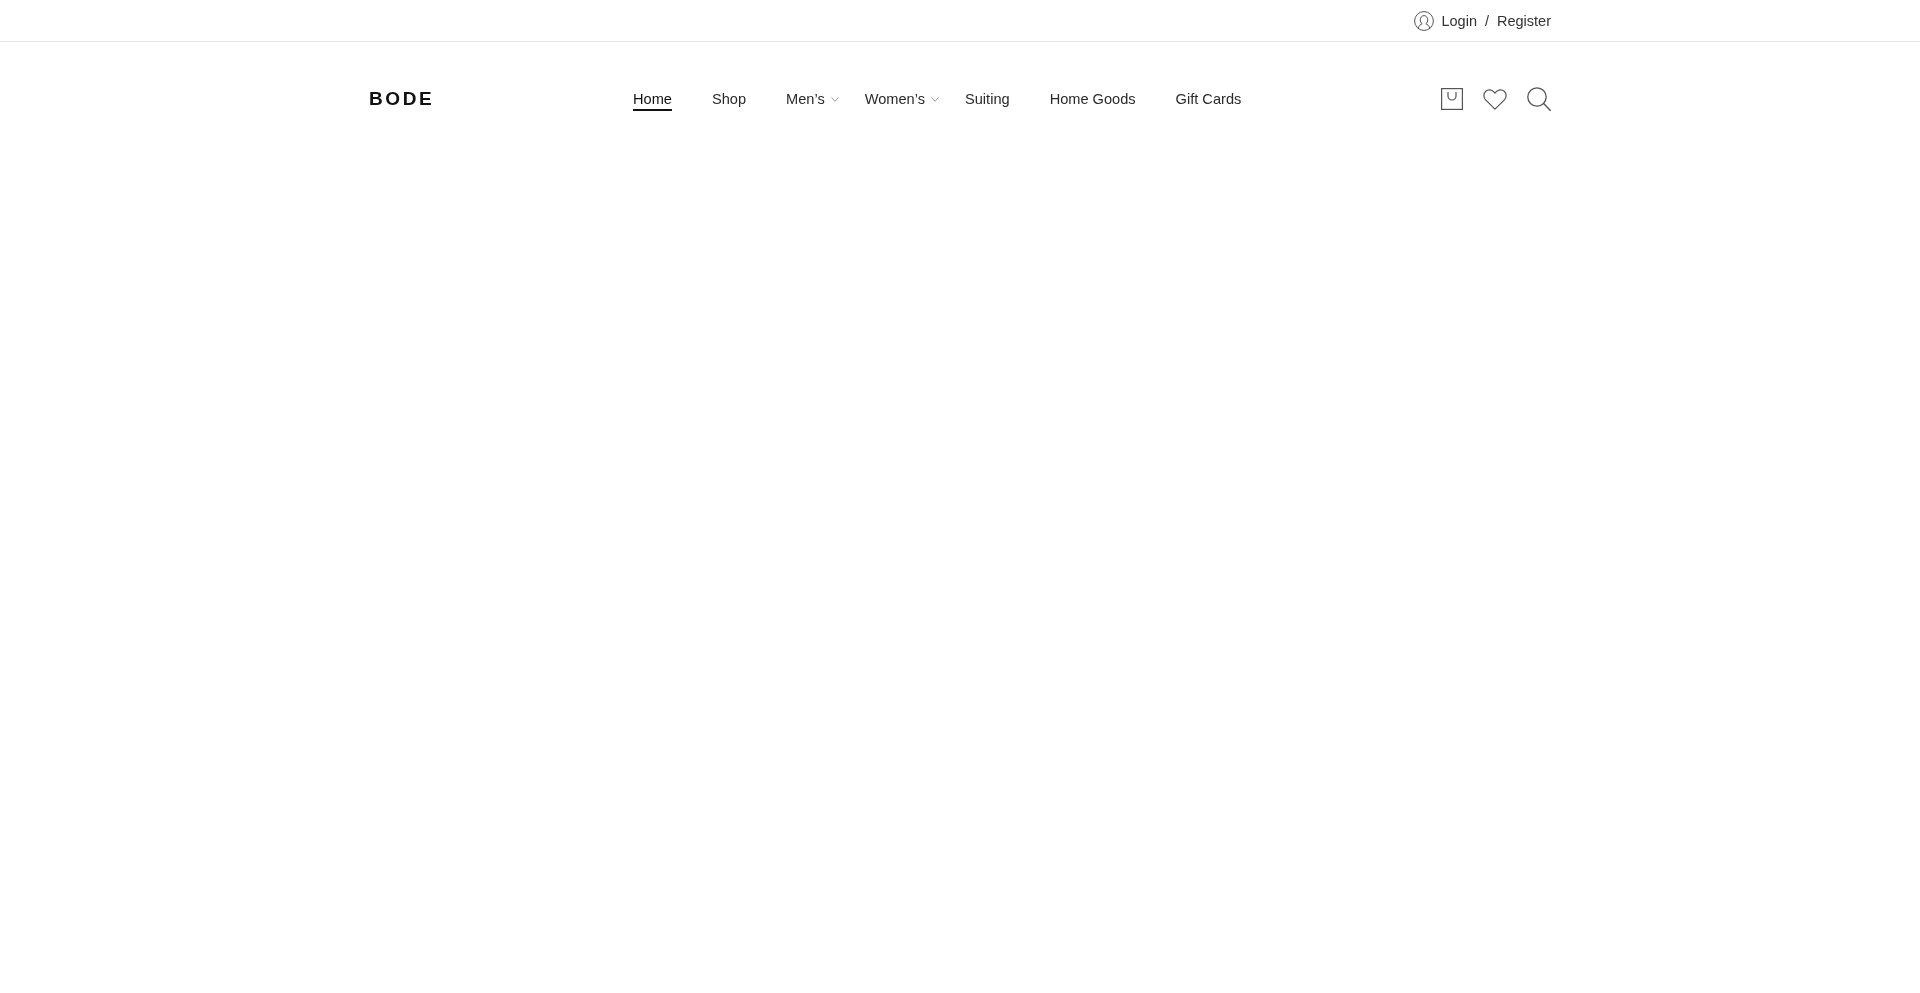 This screenshot has height=993, width=1920. What do you see at coordinates (652, 99) in the screenshot?
I see `nav-link: Home` at bounding box center [652, 99].